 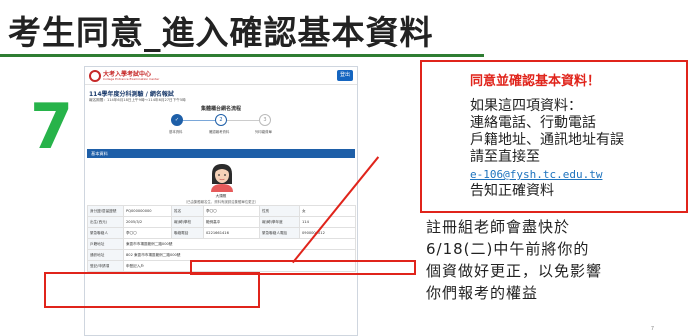 What do you see at coordinates (547, 140) in the screenshot?
I see `callout-line: 戶籍地址、通訊地址有誤` at bounding box center [547, 140].